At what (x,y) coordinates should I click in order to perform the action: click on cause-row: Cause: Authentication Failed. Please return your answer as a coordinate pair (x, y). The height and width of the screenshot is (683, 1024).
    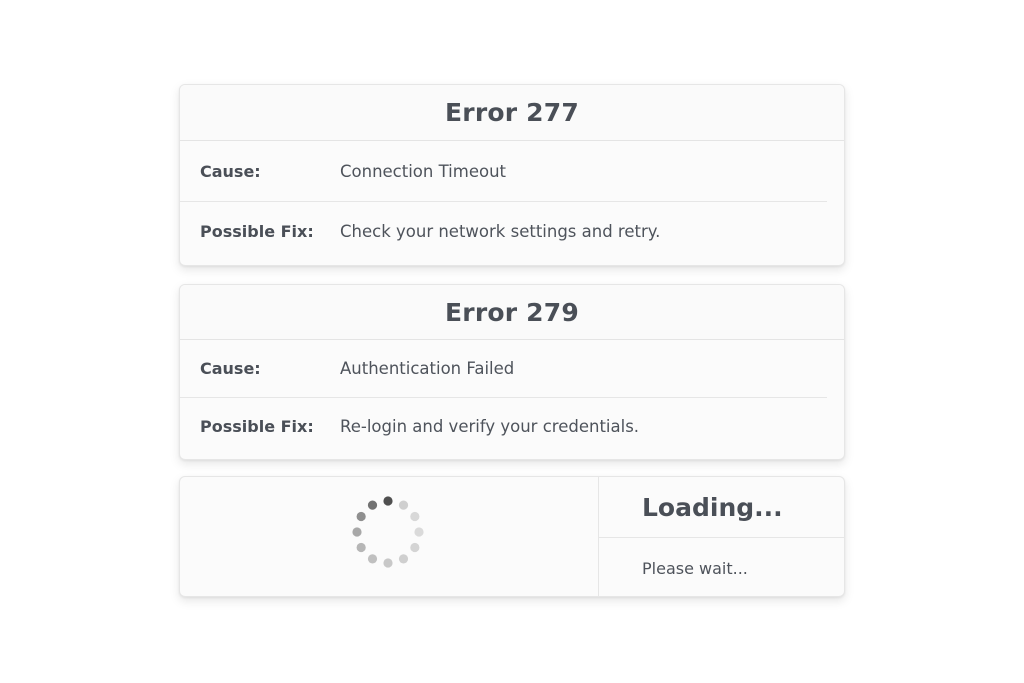
    Looking at the image, I should click on (503, 369).